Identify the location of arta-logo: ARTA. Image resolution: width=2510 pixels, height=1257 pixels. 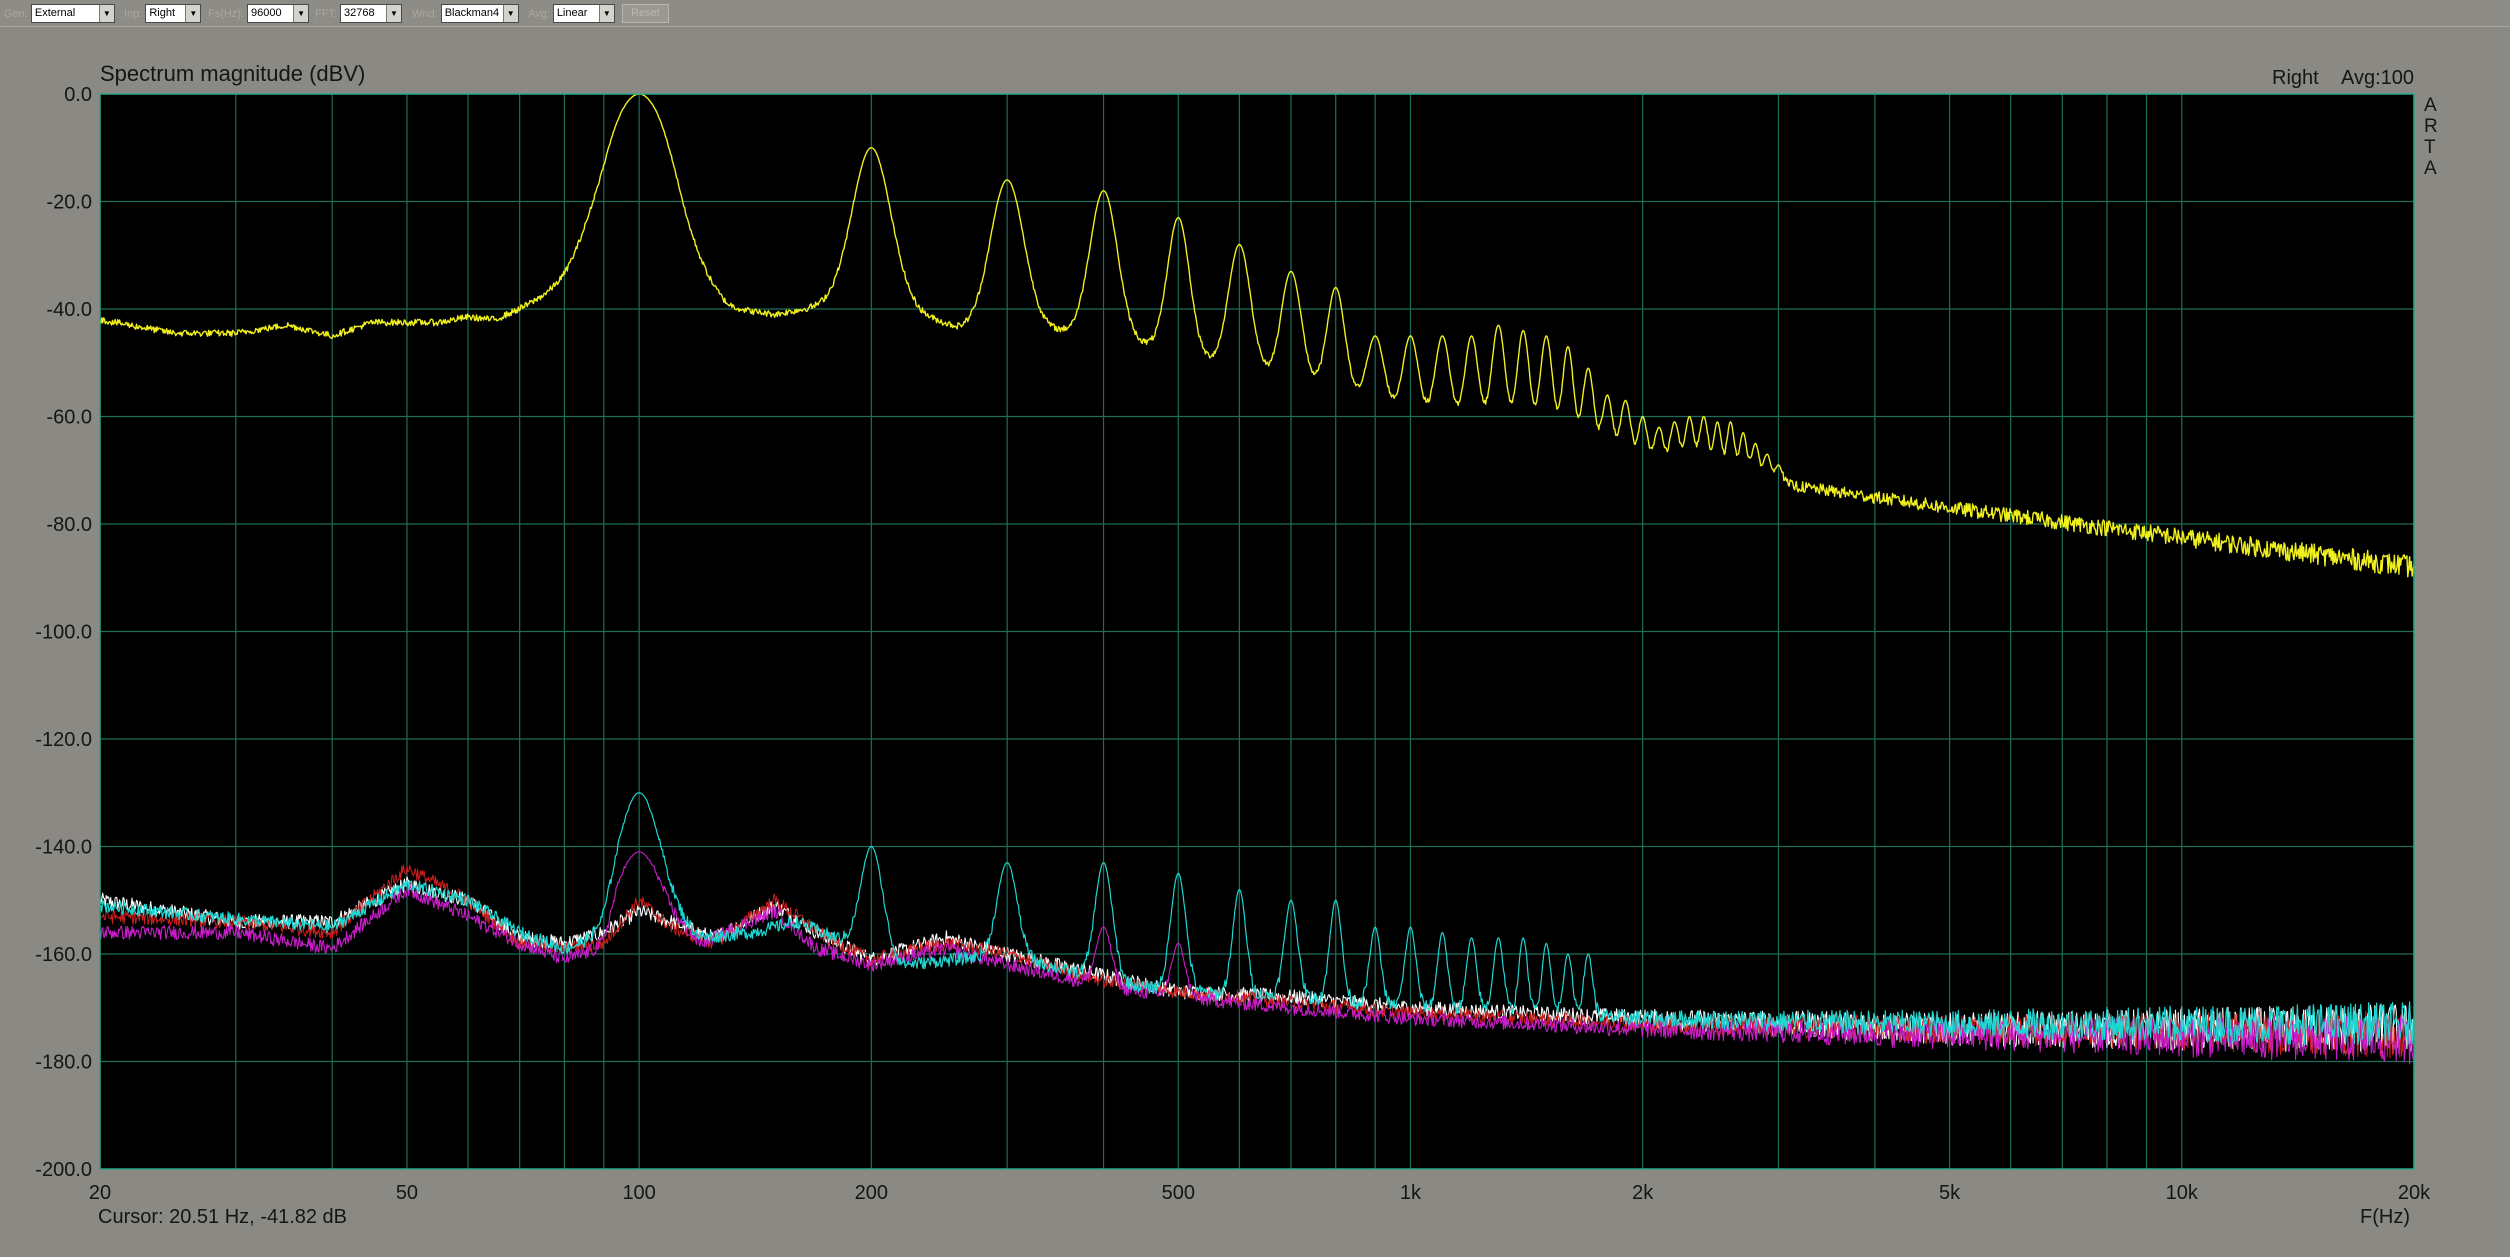
(2431, 137).